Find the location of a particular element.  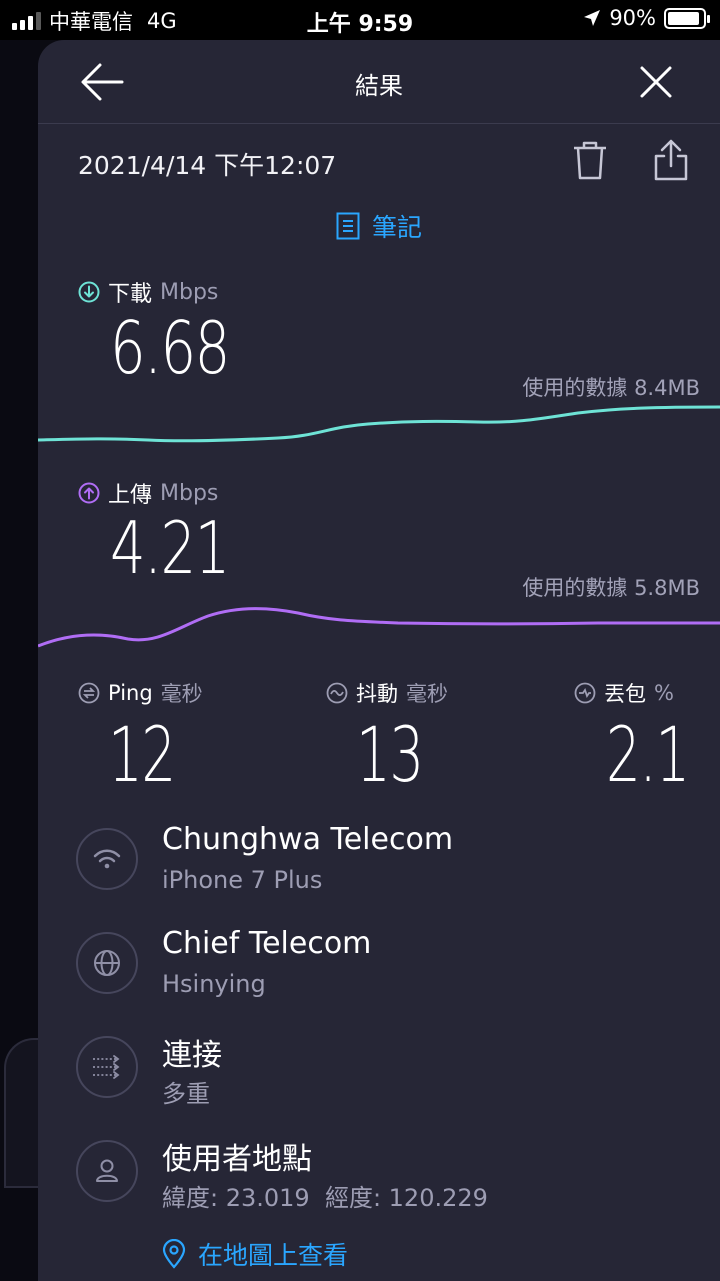

connections-title: 連接 is located at coordinates (192, 1055).